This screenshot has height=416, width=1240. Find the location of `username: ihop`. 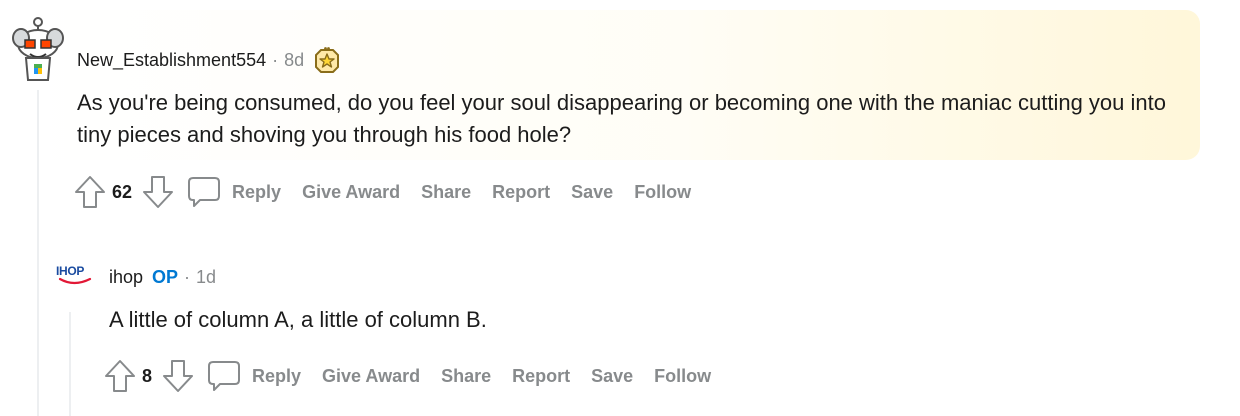

username: ihop is located at coordinates (126, 277).